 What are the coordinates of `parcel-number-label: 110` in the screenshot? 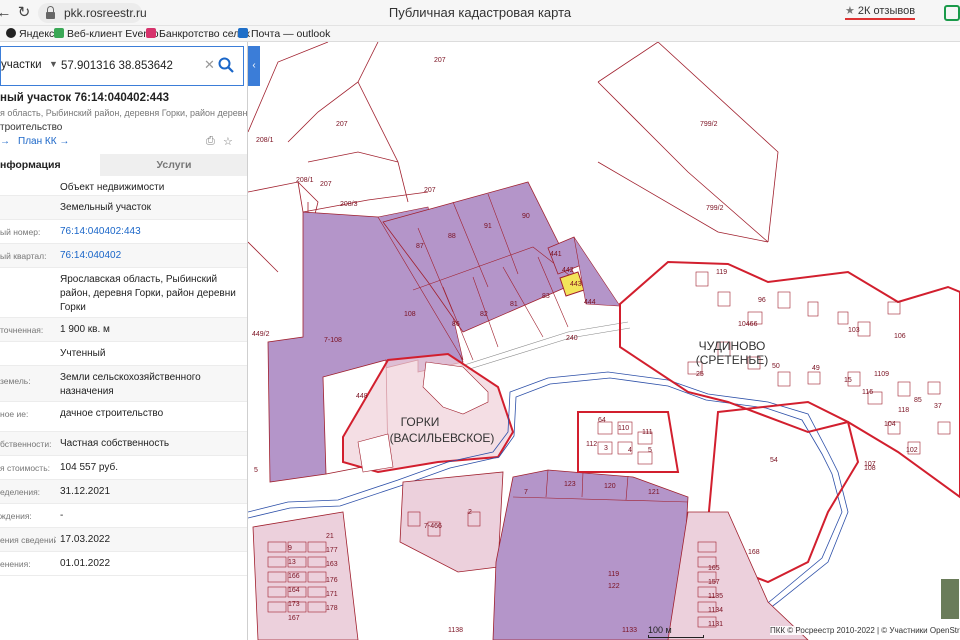 It's located at (623, 428).